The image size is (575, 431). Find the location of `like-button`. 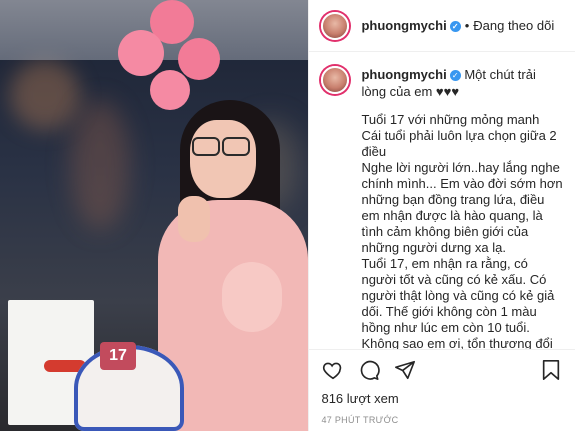

like-button is located at coordinates (333, 370).